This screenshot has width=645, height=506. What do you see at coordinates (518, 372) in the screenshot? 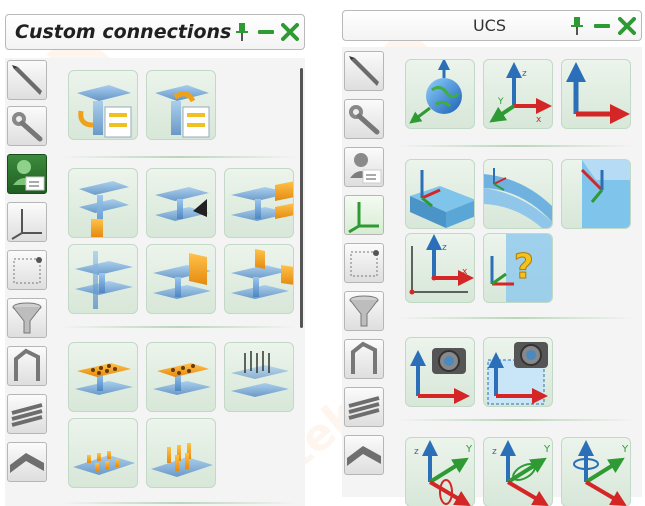
I see `ucs-view-box-icon` at bounding box center [518, 372].